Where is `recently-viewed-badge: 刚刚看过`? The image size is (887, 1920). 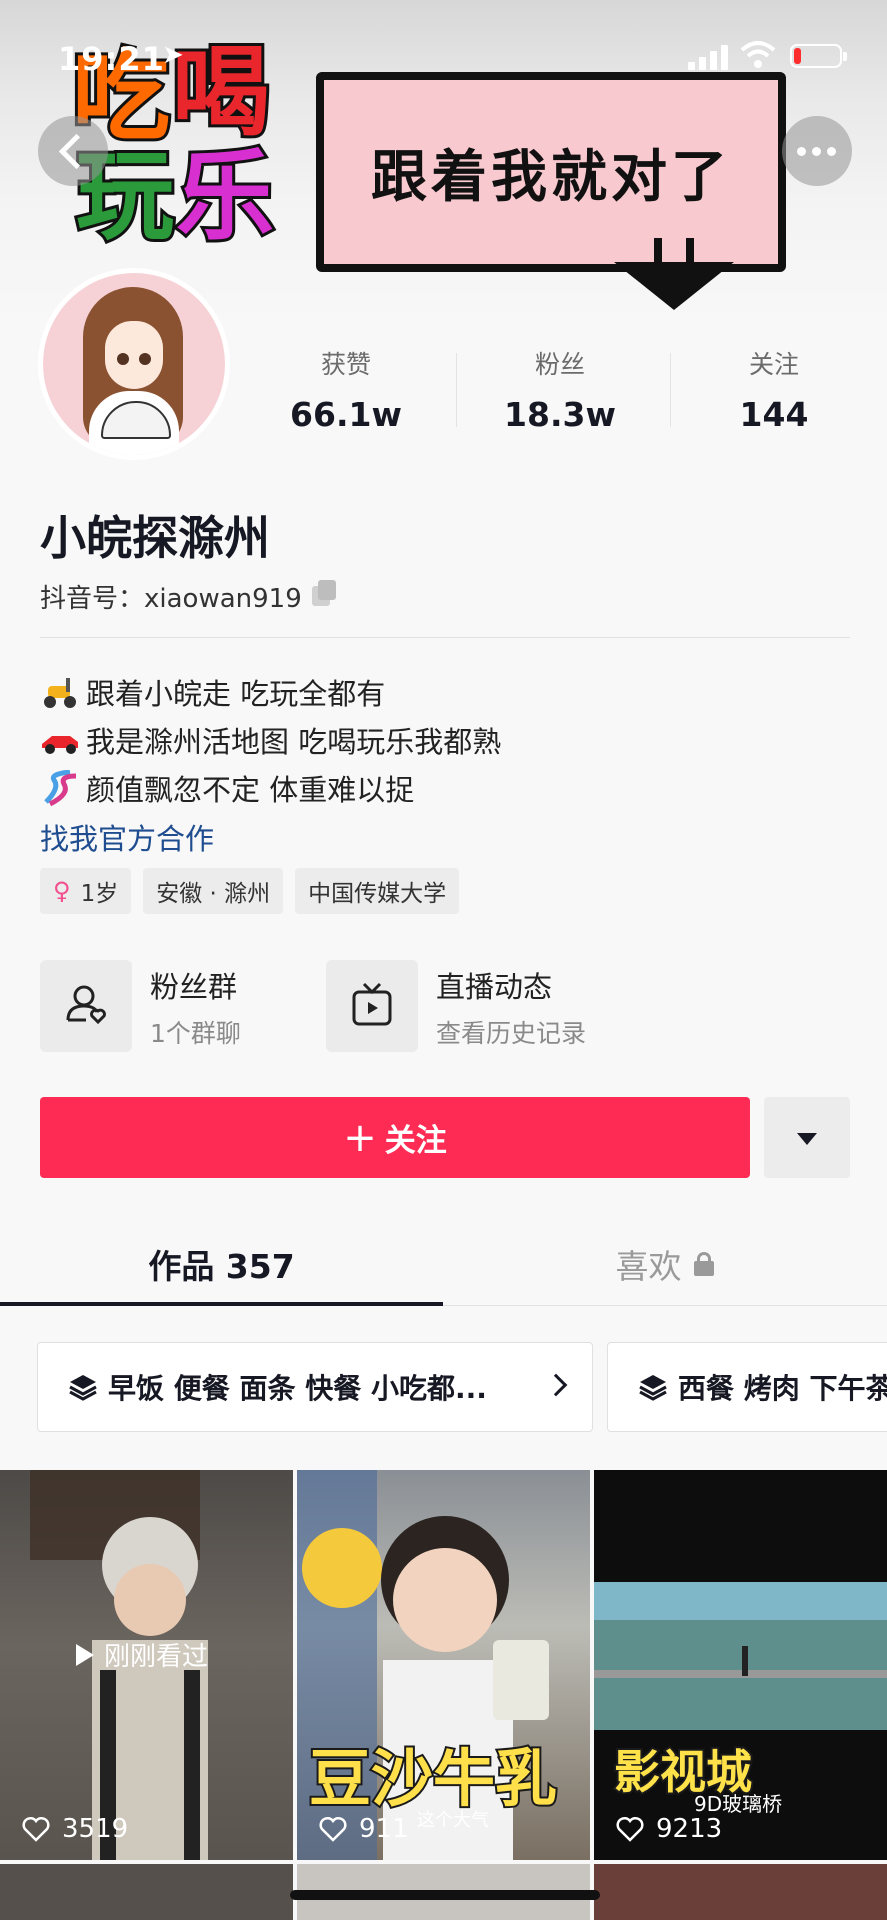
recently-viewed-badge: 刚刚看过 is located at coordinates (142, 1654).